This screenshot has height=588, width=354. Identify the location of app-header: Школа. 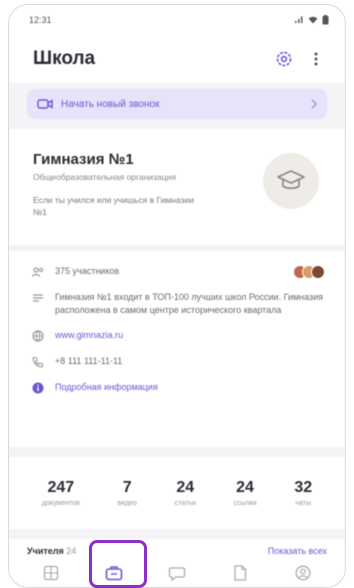
(177, 59).